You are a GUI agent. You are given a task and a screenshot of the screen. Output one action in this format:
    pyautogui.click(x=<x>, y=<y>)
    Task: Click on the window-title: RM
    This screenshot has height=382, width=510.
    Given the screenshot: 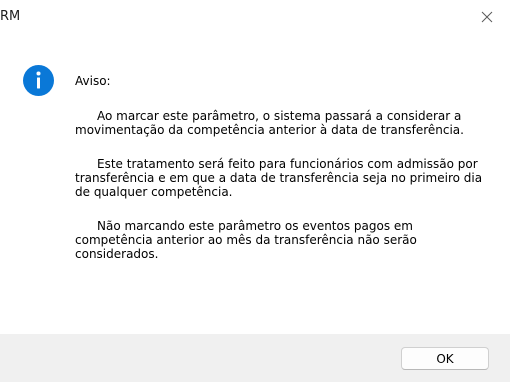 What is the action you would take?
    pyautogui.click(x=10, y=16)
    